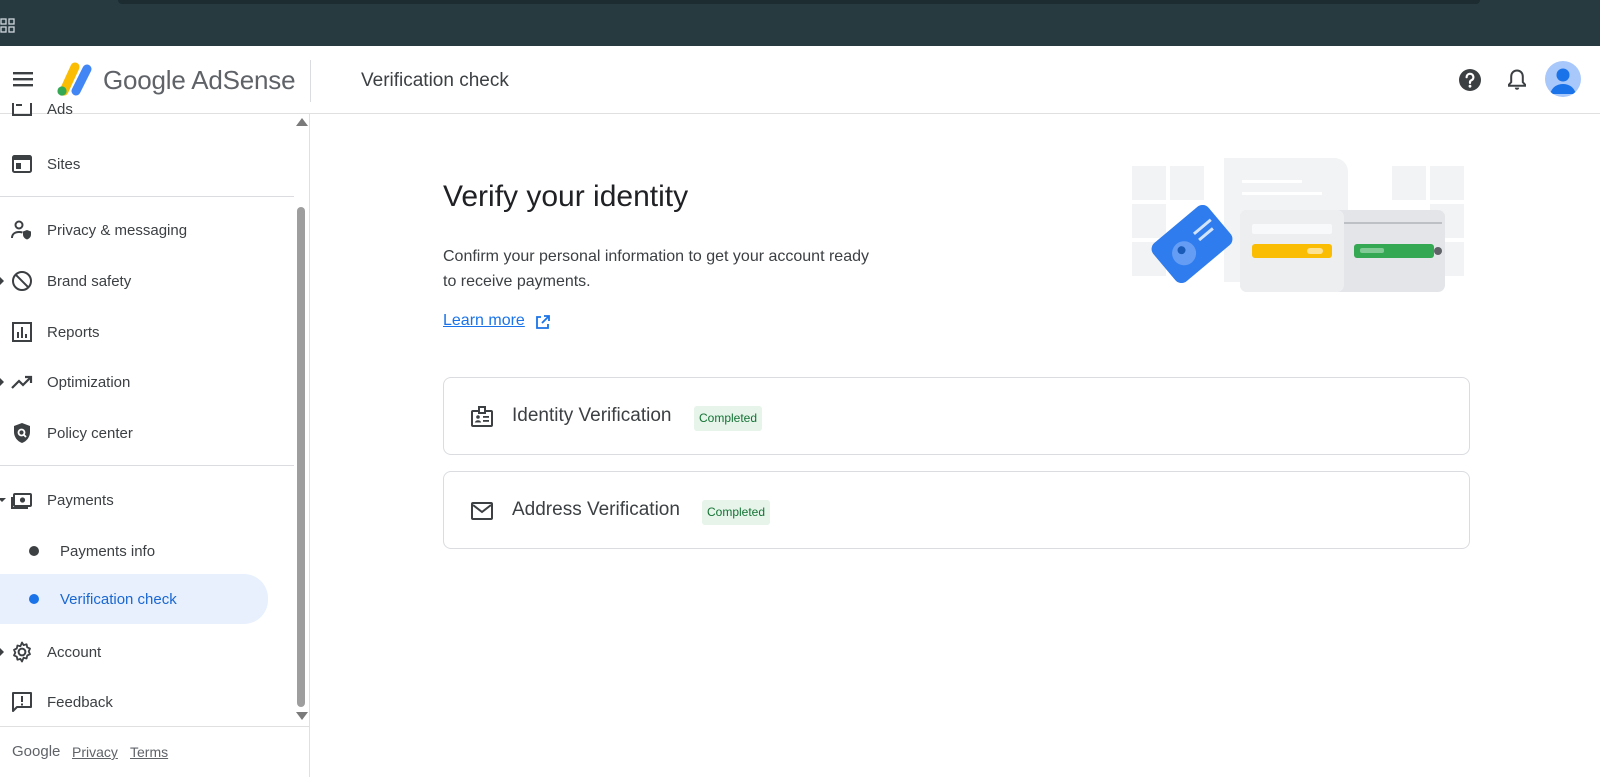  What do you see at coordinates (149, 752) in the screenshot?
I see `terms-link: Terms` at bounding box center [149, 752].